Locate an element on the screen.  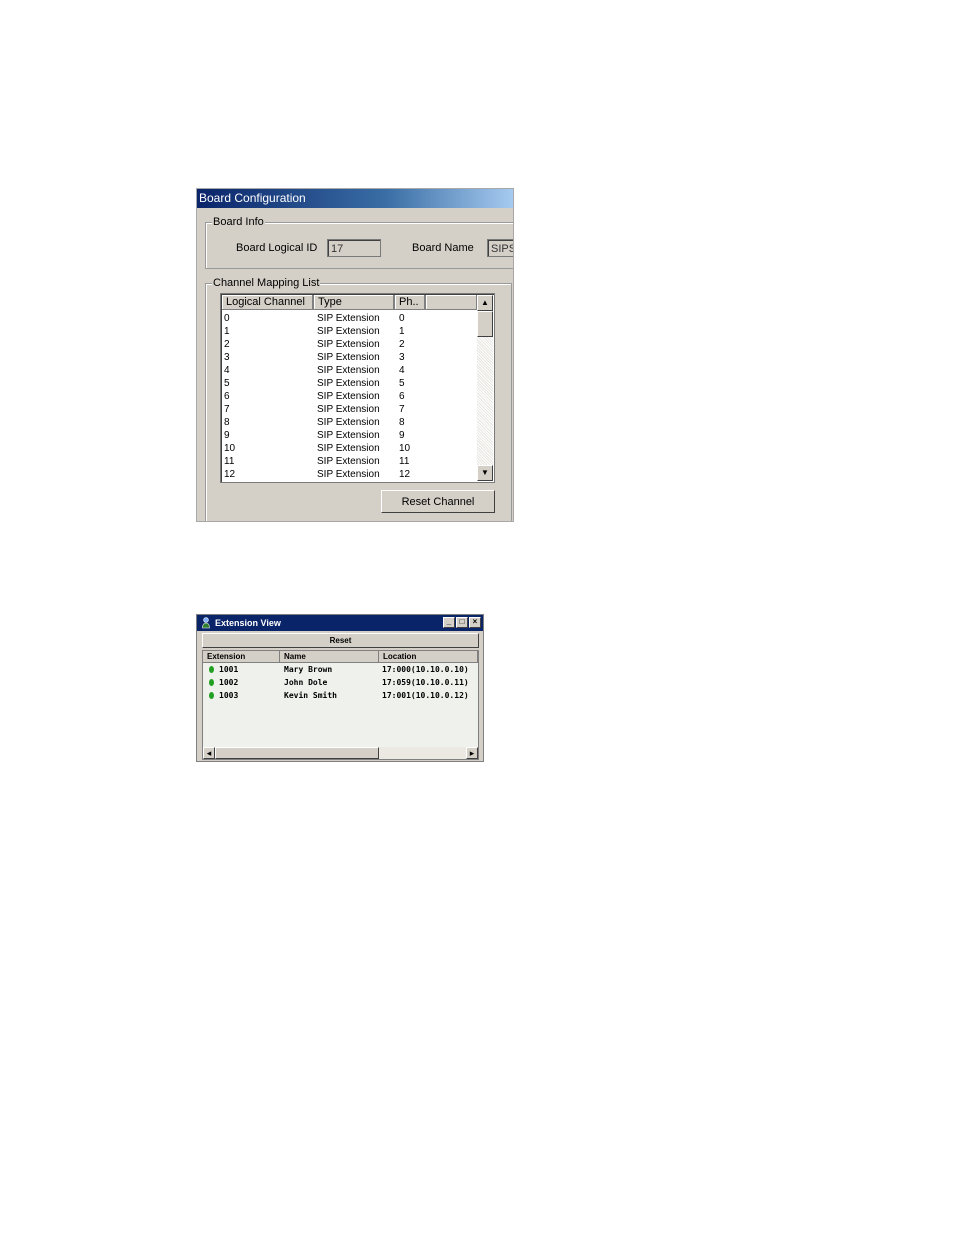
table-row: 2 SIP Extension 2 is located at coordinates (350, 344).